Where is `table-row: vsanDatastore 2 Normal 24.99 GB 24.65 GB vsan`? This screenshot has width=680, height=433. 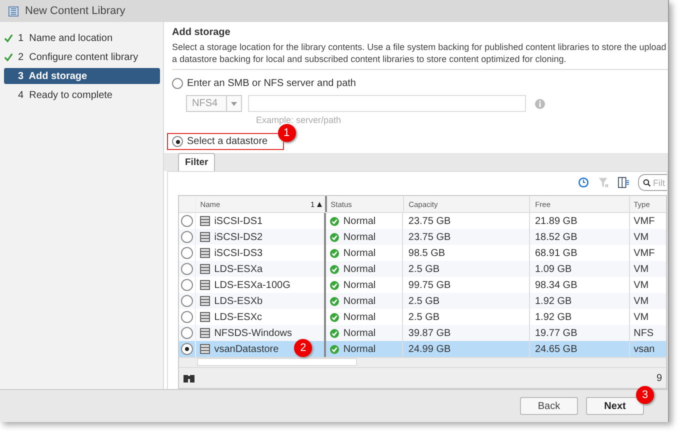
table-row: vsanDatastore 2 Normal 24.99 GB 24.65 GB vsan is located at coordinates (422, 349).